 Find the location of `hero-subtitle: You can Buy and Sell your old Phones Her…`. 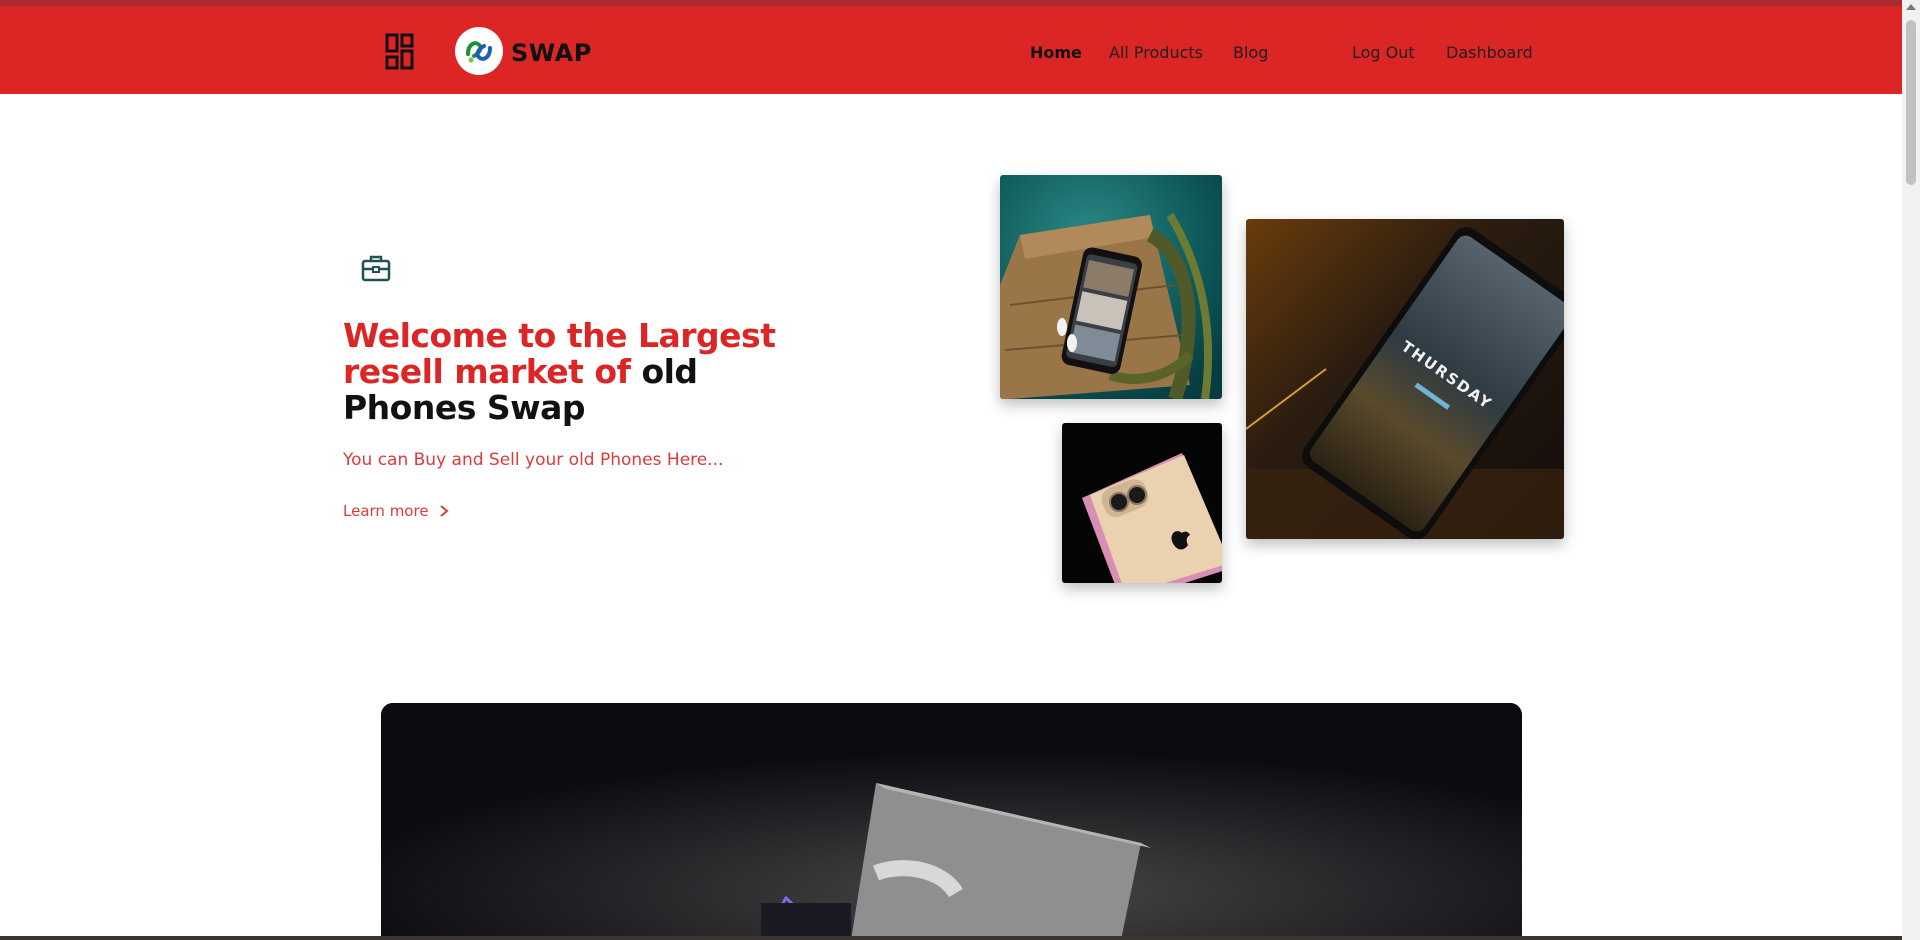

hero-subtitle: You can Buy and Sell your old Phones Her… is located at coordinates (533, 460).